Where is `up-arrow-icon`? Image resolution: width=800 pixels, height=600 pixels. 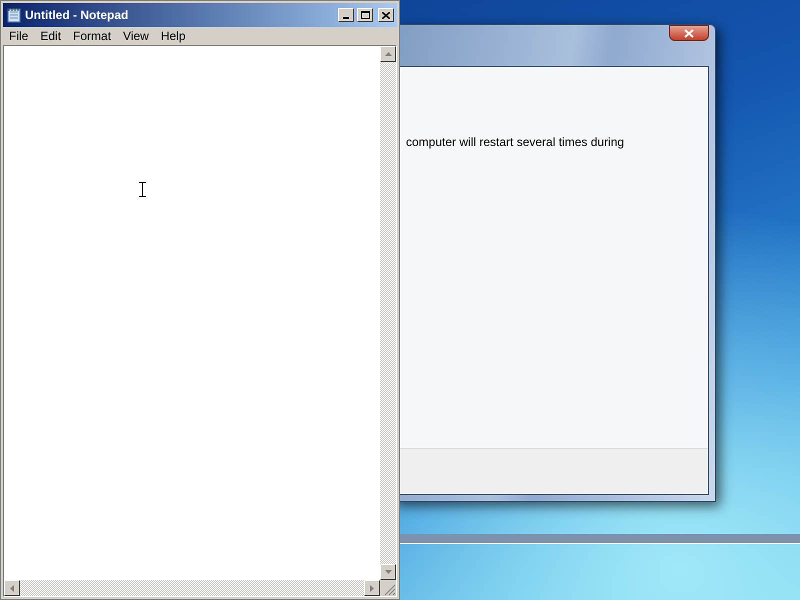
up-arrow-icon is located at coordinates (388, 54).